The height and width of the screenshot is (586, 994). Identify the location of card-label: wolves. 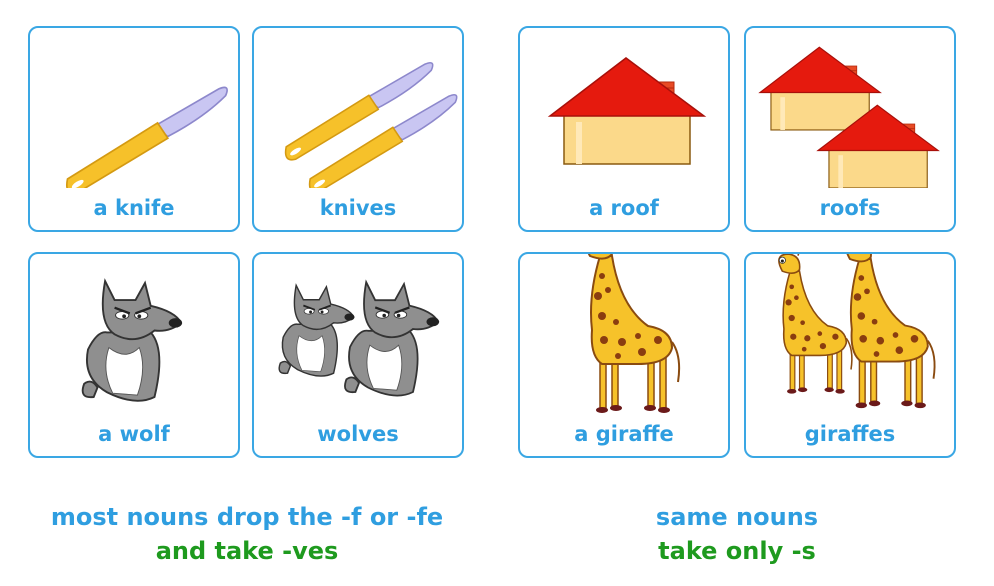
(358, 434).